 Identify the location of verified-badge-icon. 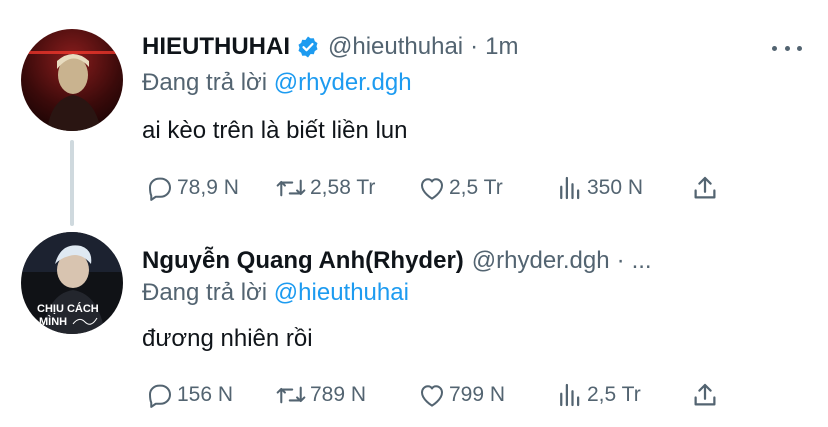
(308, 47).